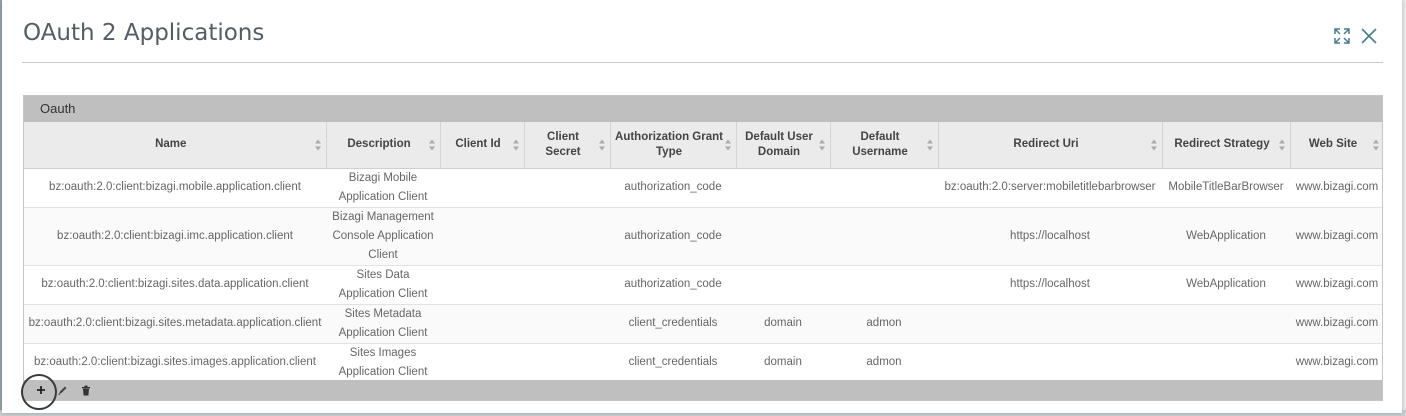  I want to click on column-label: Redirect Uri, so click(1046, 144).